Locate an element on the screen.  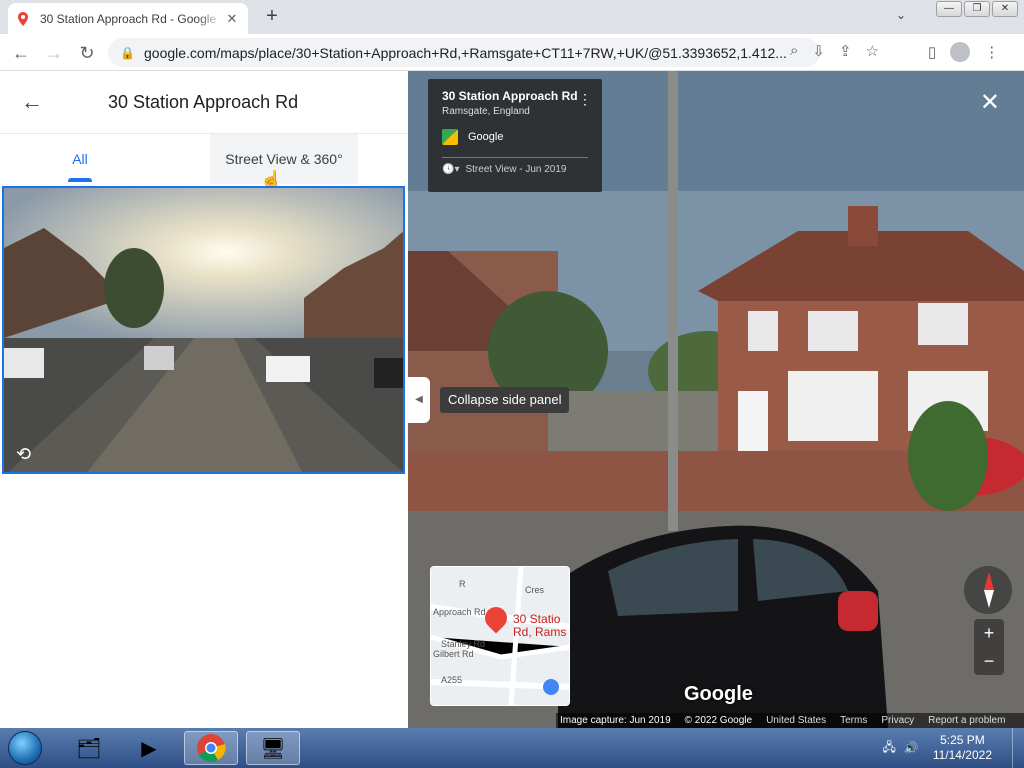
tab-all: All is located at coordinates (80, 159).